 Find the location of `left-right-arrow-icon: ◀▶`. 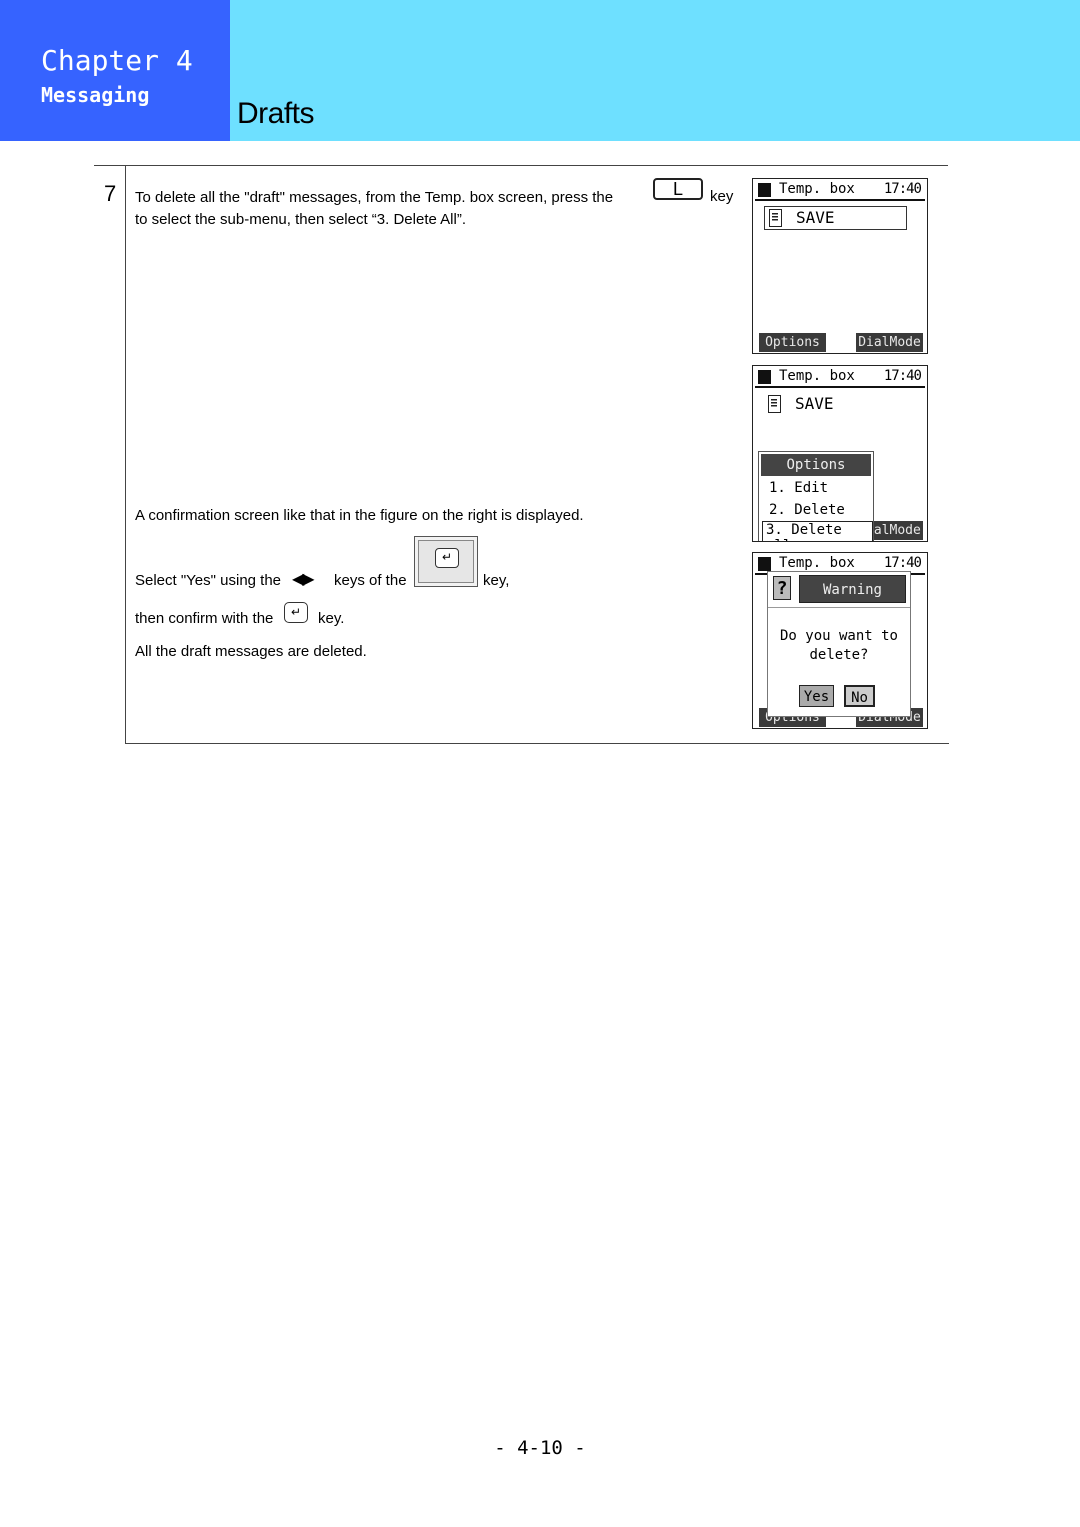

left-right-arrow-icon: ◀▶ is located at coordinates (303, 579).